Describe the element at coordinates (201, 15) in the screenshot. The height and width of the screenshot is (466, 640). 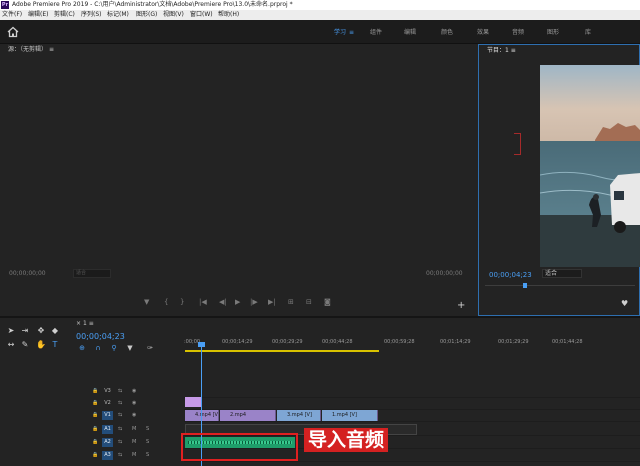
I see `menu-window: 窗口(W)` at that location.